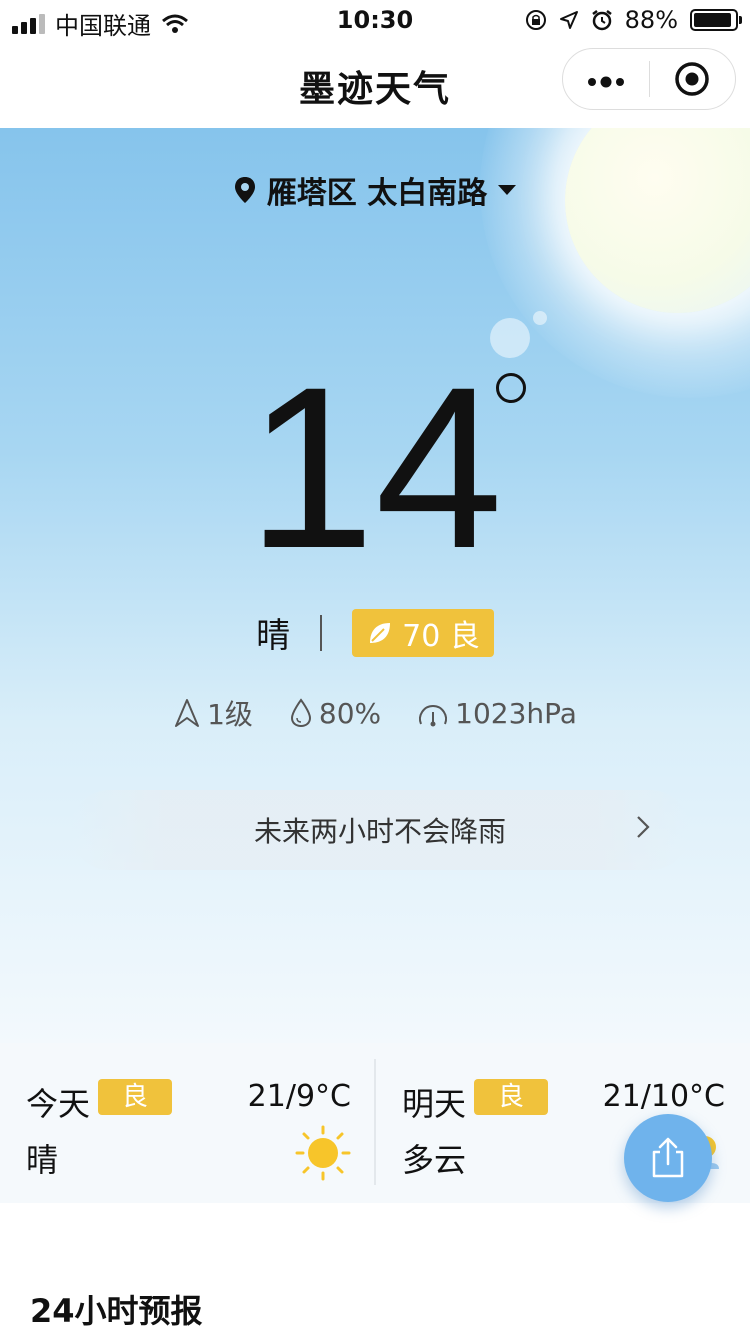 The width and height of the screenshot is (750, 1334). I want to click on rain-forecast-bar: 未来两小时不会降雨, so click(380, 830).